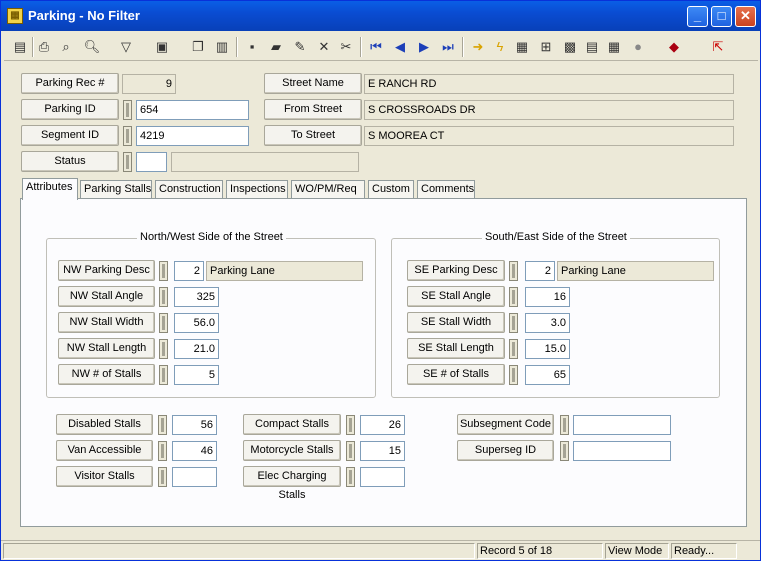 This screenshot has width=761, height=561. I want to click on cut-icon: ✂, so click(346, 47).